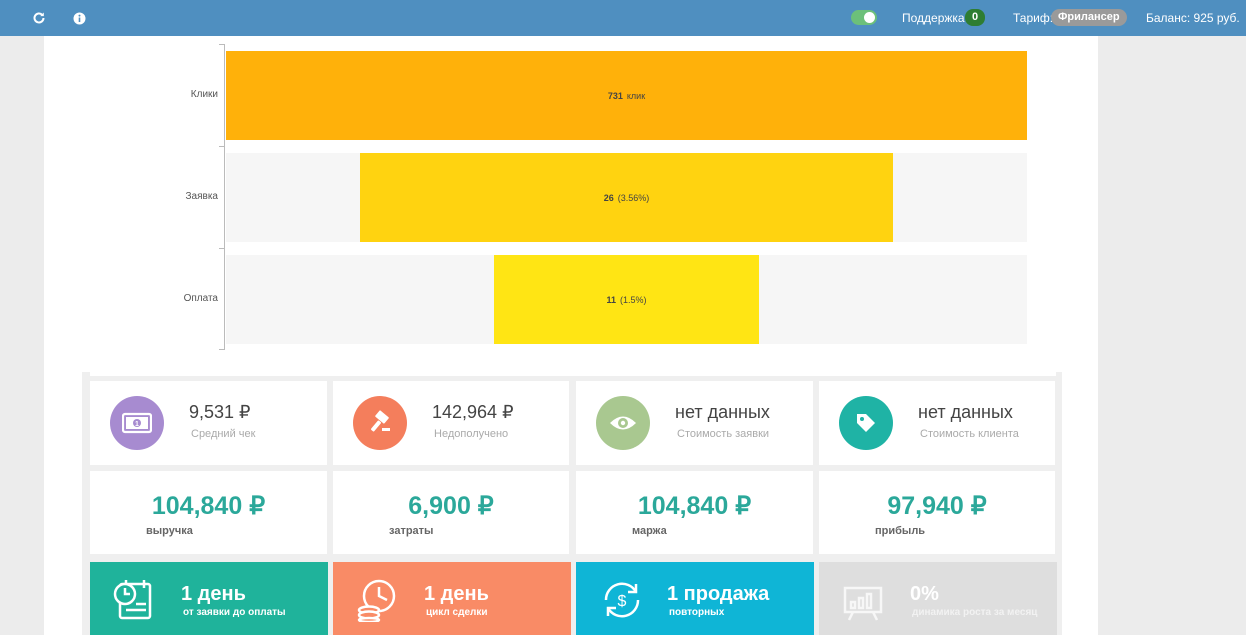 The height and width of the screenshot is (635, 1246). I want to click on revenue-label: выручка, so click(169, 531).